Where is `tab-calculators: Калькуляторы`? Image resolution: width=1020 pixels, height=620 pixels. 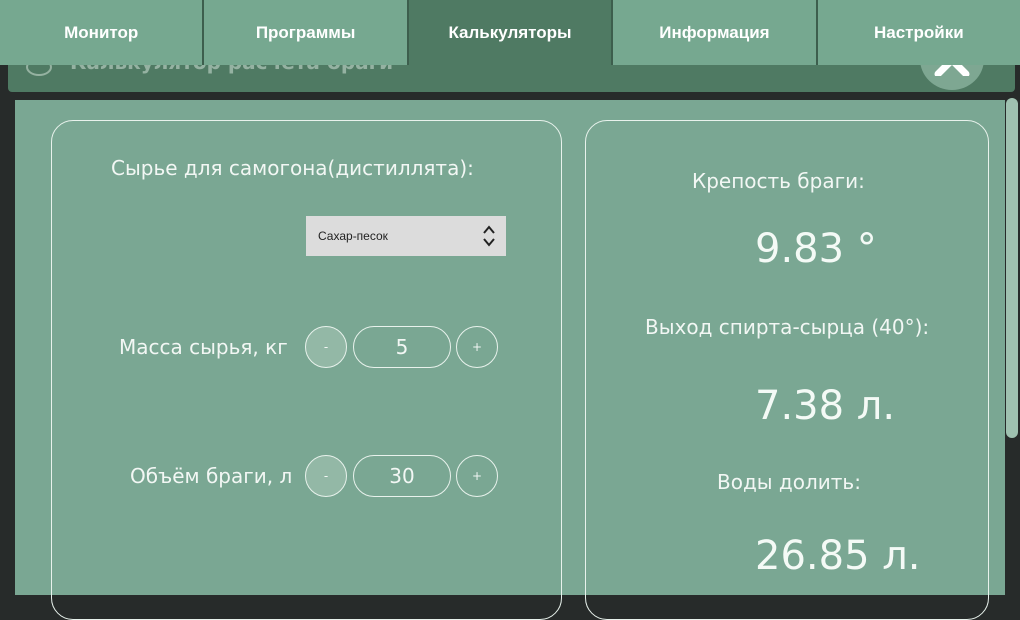 tab-calculators: Калькуляторы is located at coordinates (511, 32).